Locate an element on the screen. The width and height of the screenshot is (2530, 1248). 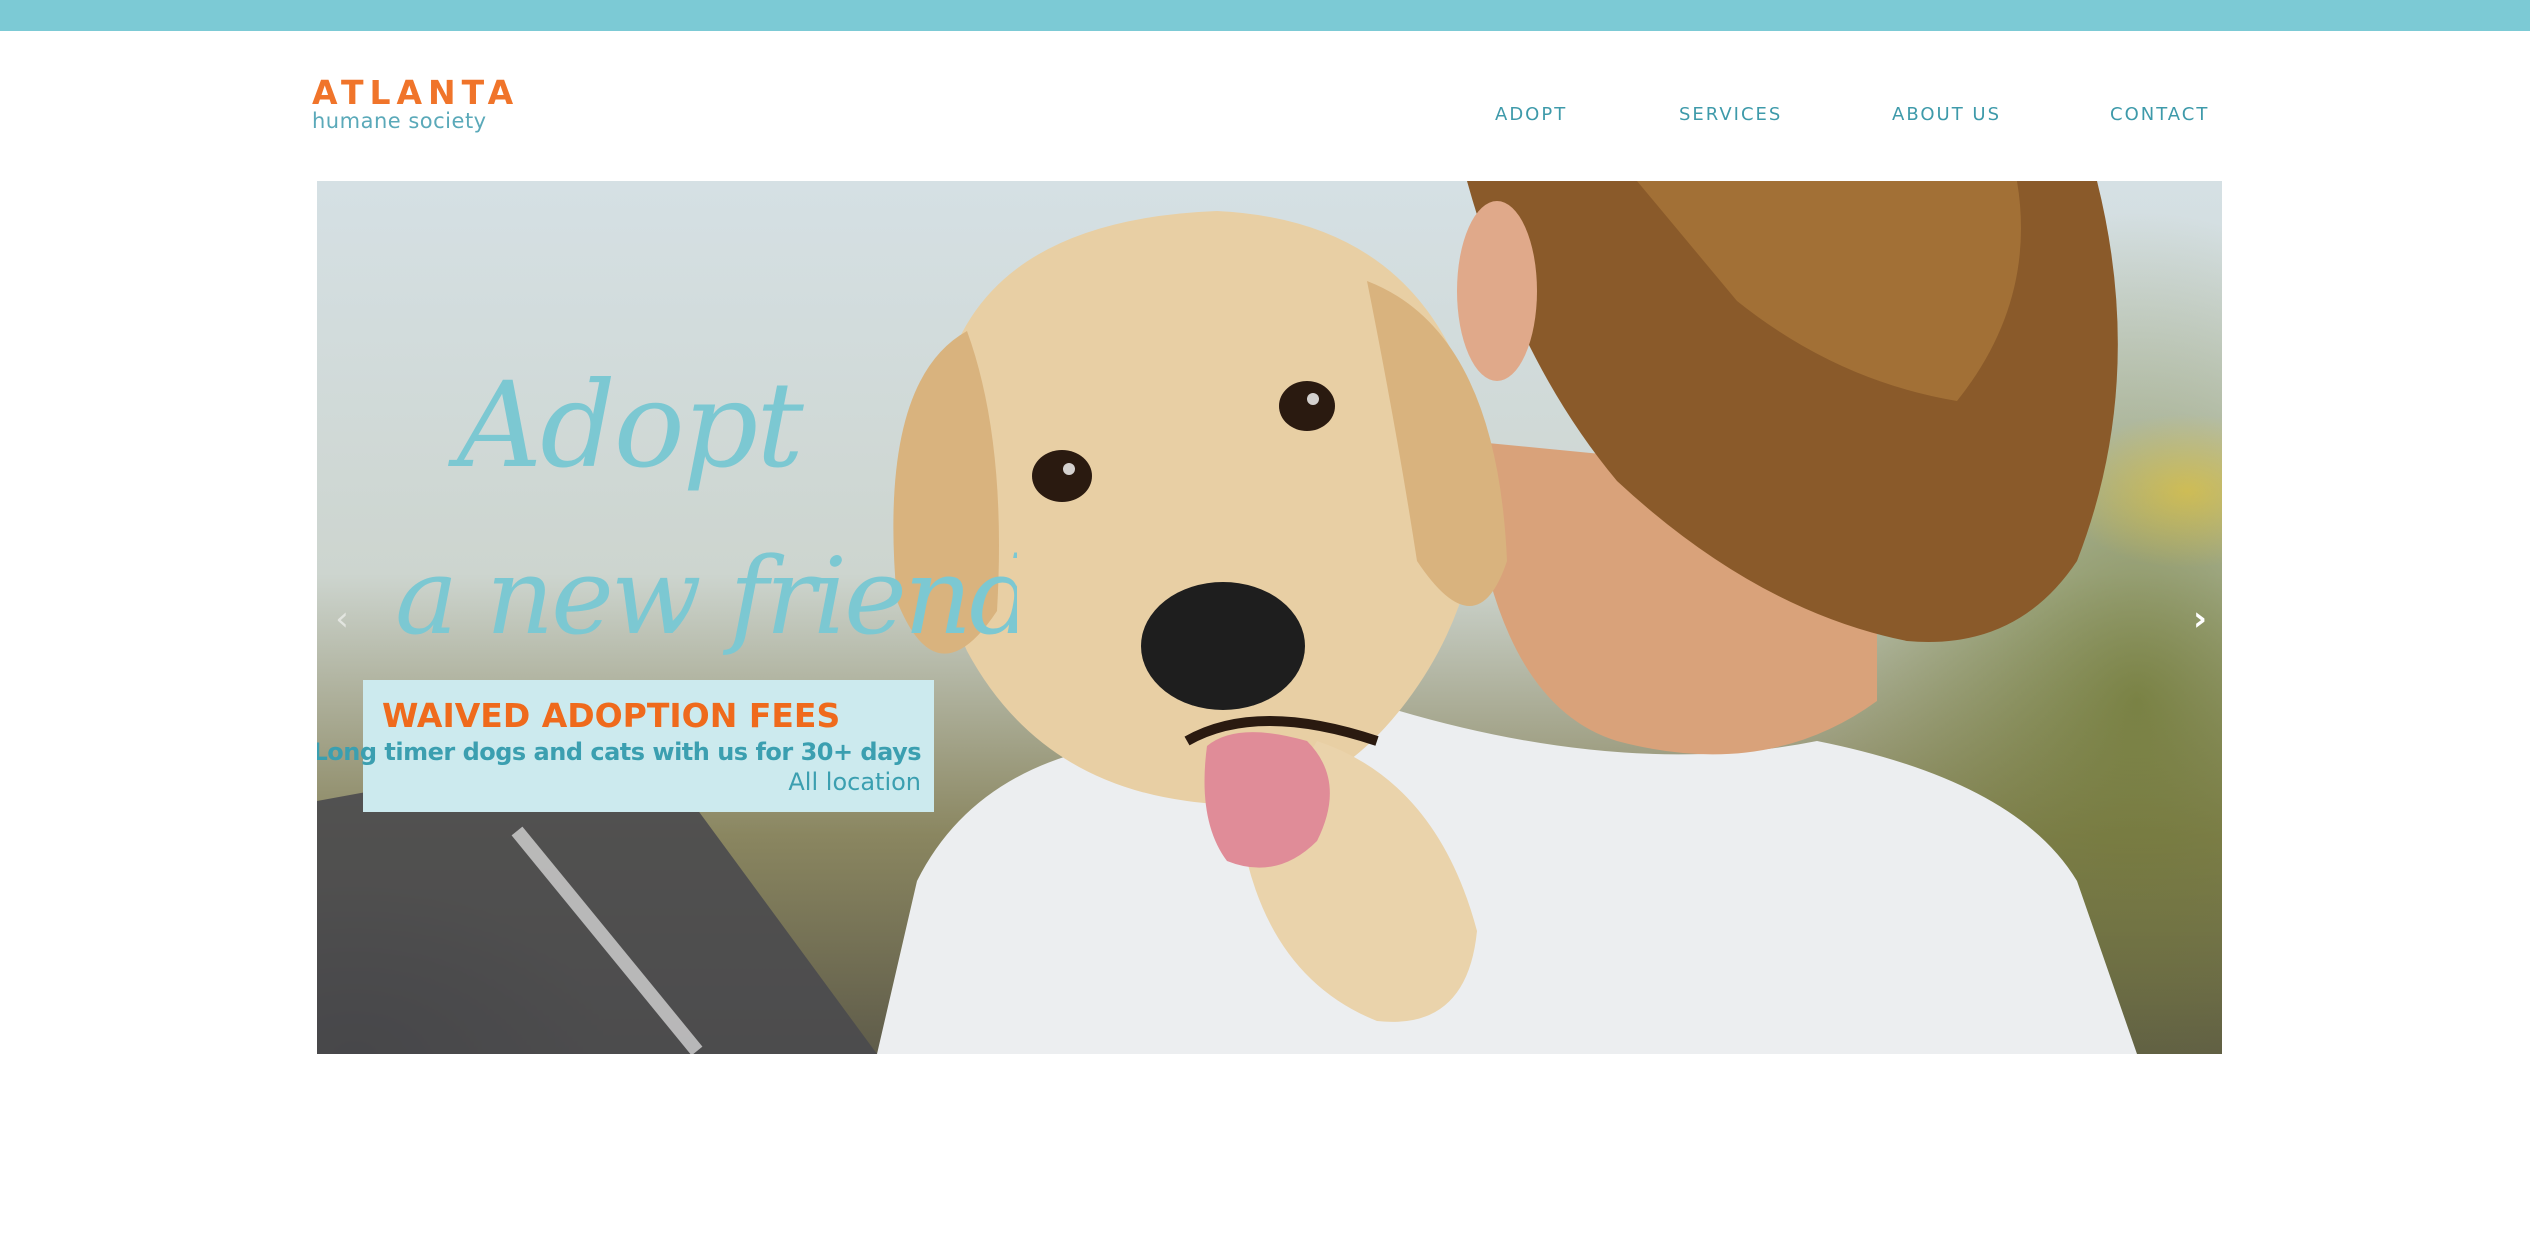
dog-eye-left is located at coordinates (1062, 476).